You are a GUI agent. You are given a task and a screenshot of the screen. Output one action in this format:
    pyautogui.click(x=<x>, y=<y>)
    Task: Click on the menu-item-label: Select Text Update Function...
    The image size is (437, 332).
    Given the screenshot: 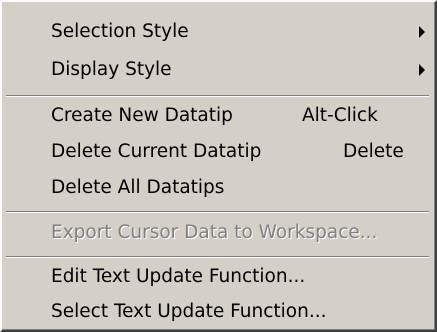 What is the action you would take?
    pyautogui.click(x=189, y=311)
    